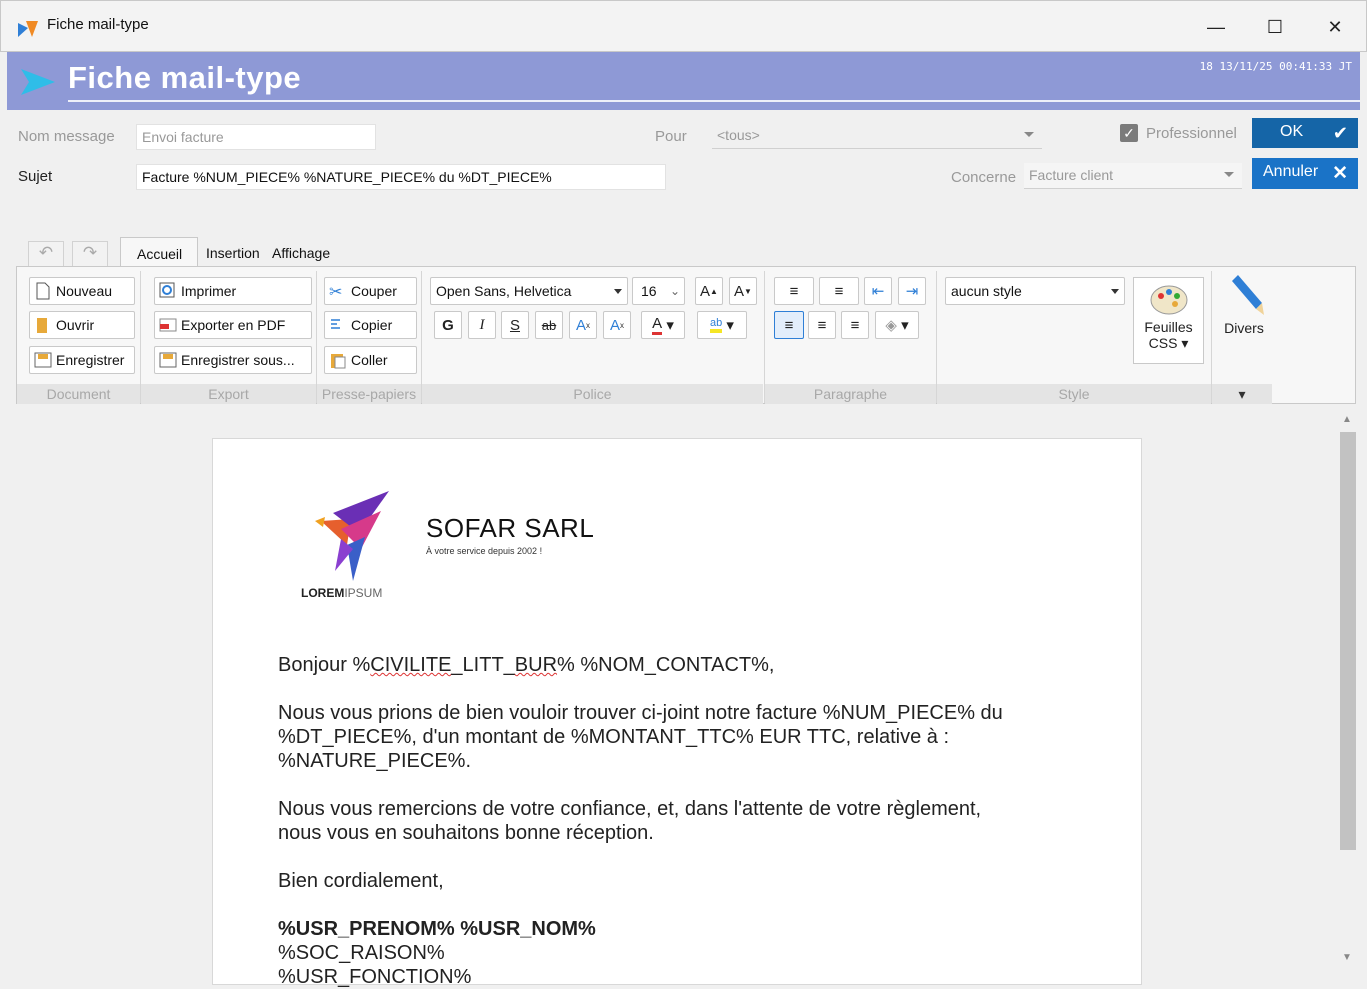 Image resolution: width=1367 pixels, height=989 pixels. I want to click on open-folder-icon, so click(42, 325).